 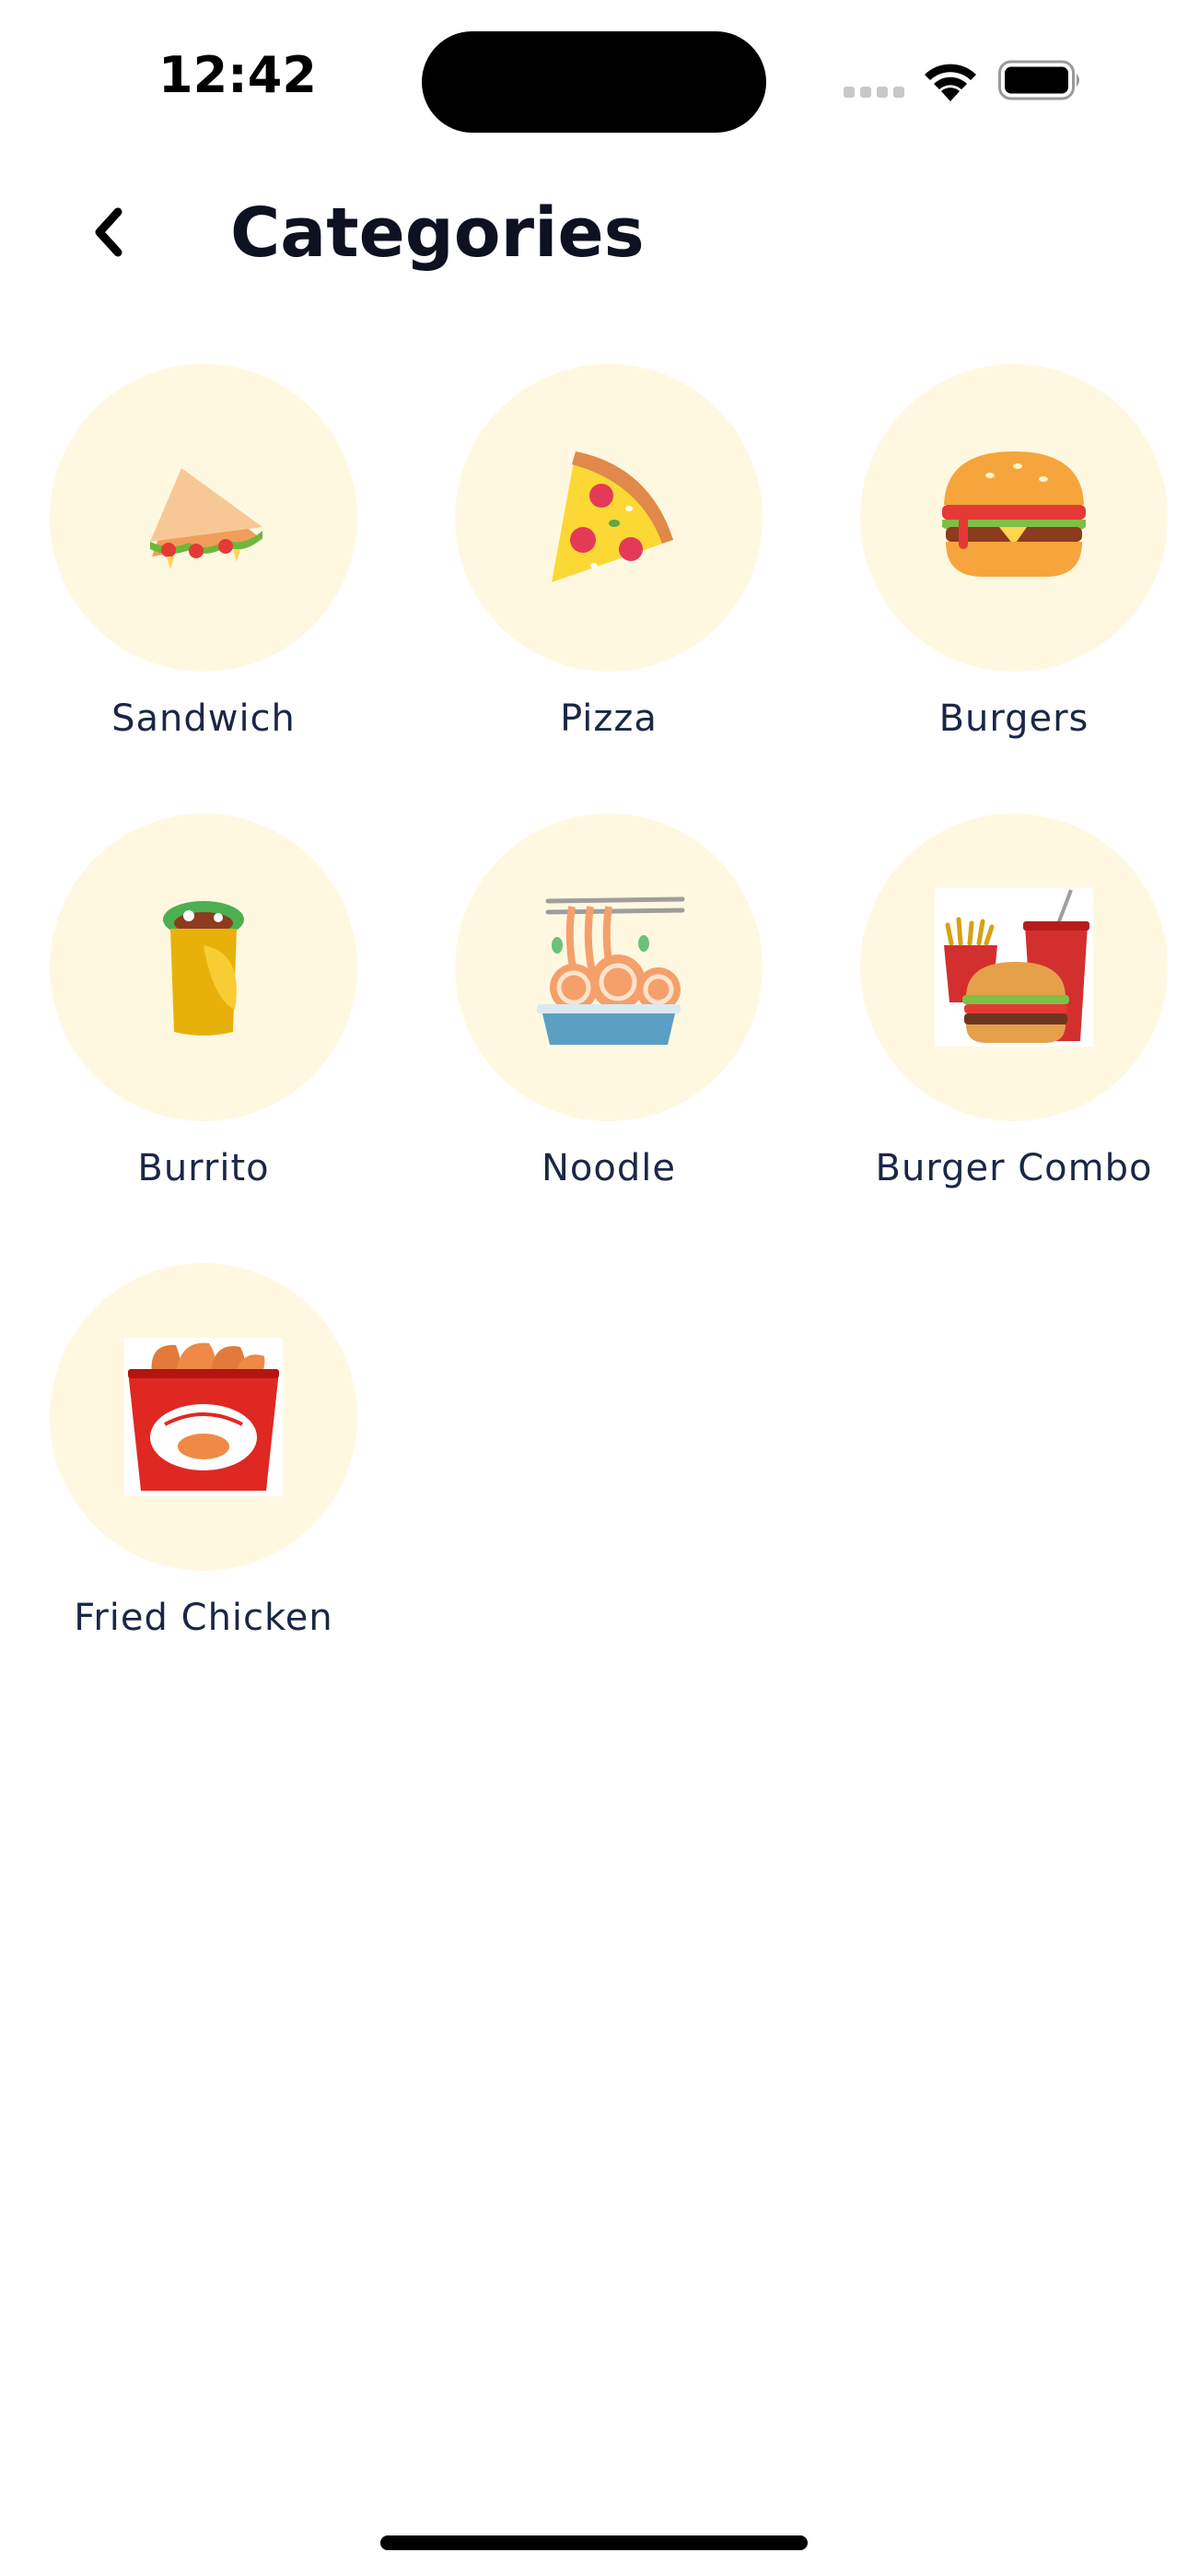 I want to click on category-burrito: Burrito, so click(x=202, y=1012).